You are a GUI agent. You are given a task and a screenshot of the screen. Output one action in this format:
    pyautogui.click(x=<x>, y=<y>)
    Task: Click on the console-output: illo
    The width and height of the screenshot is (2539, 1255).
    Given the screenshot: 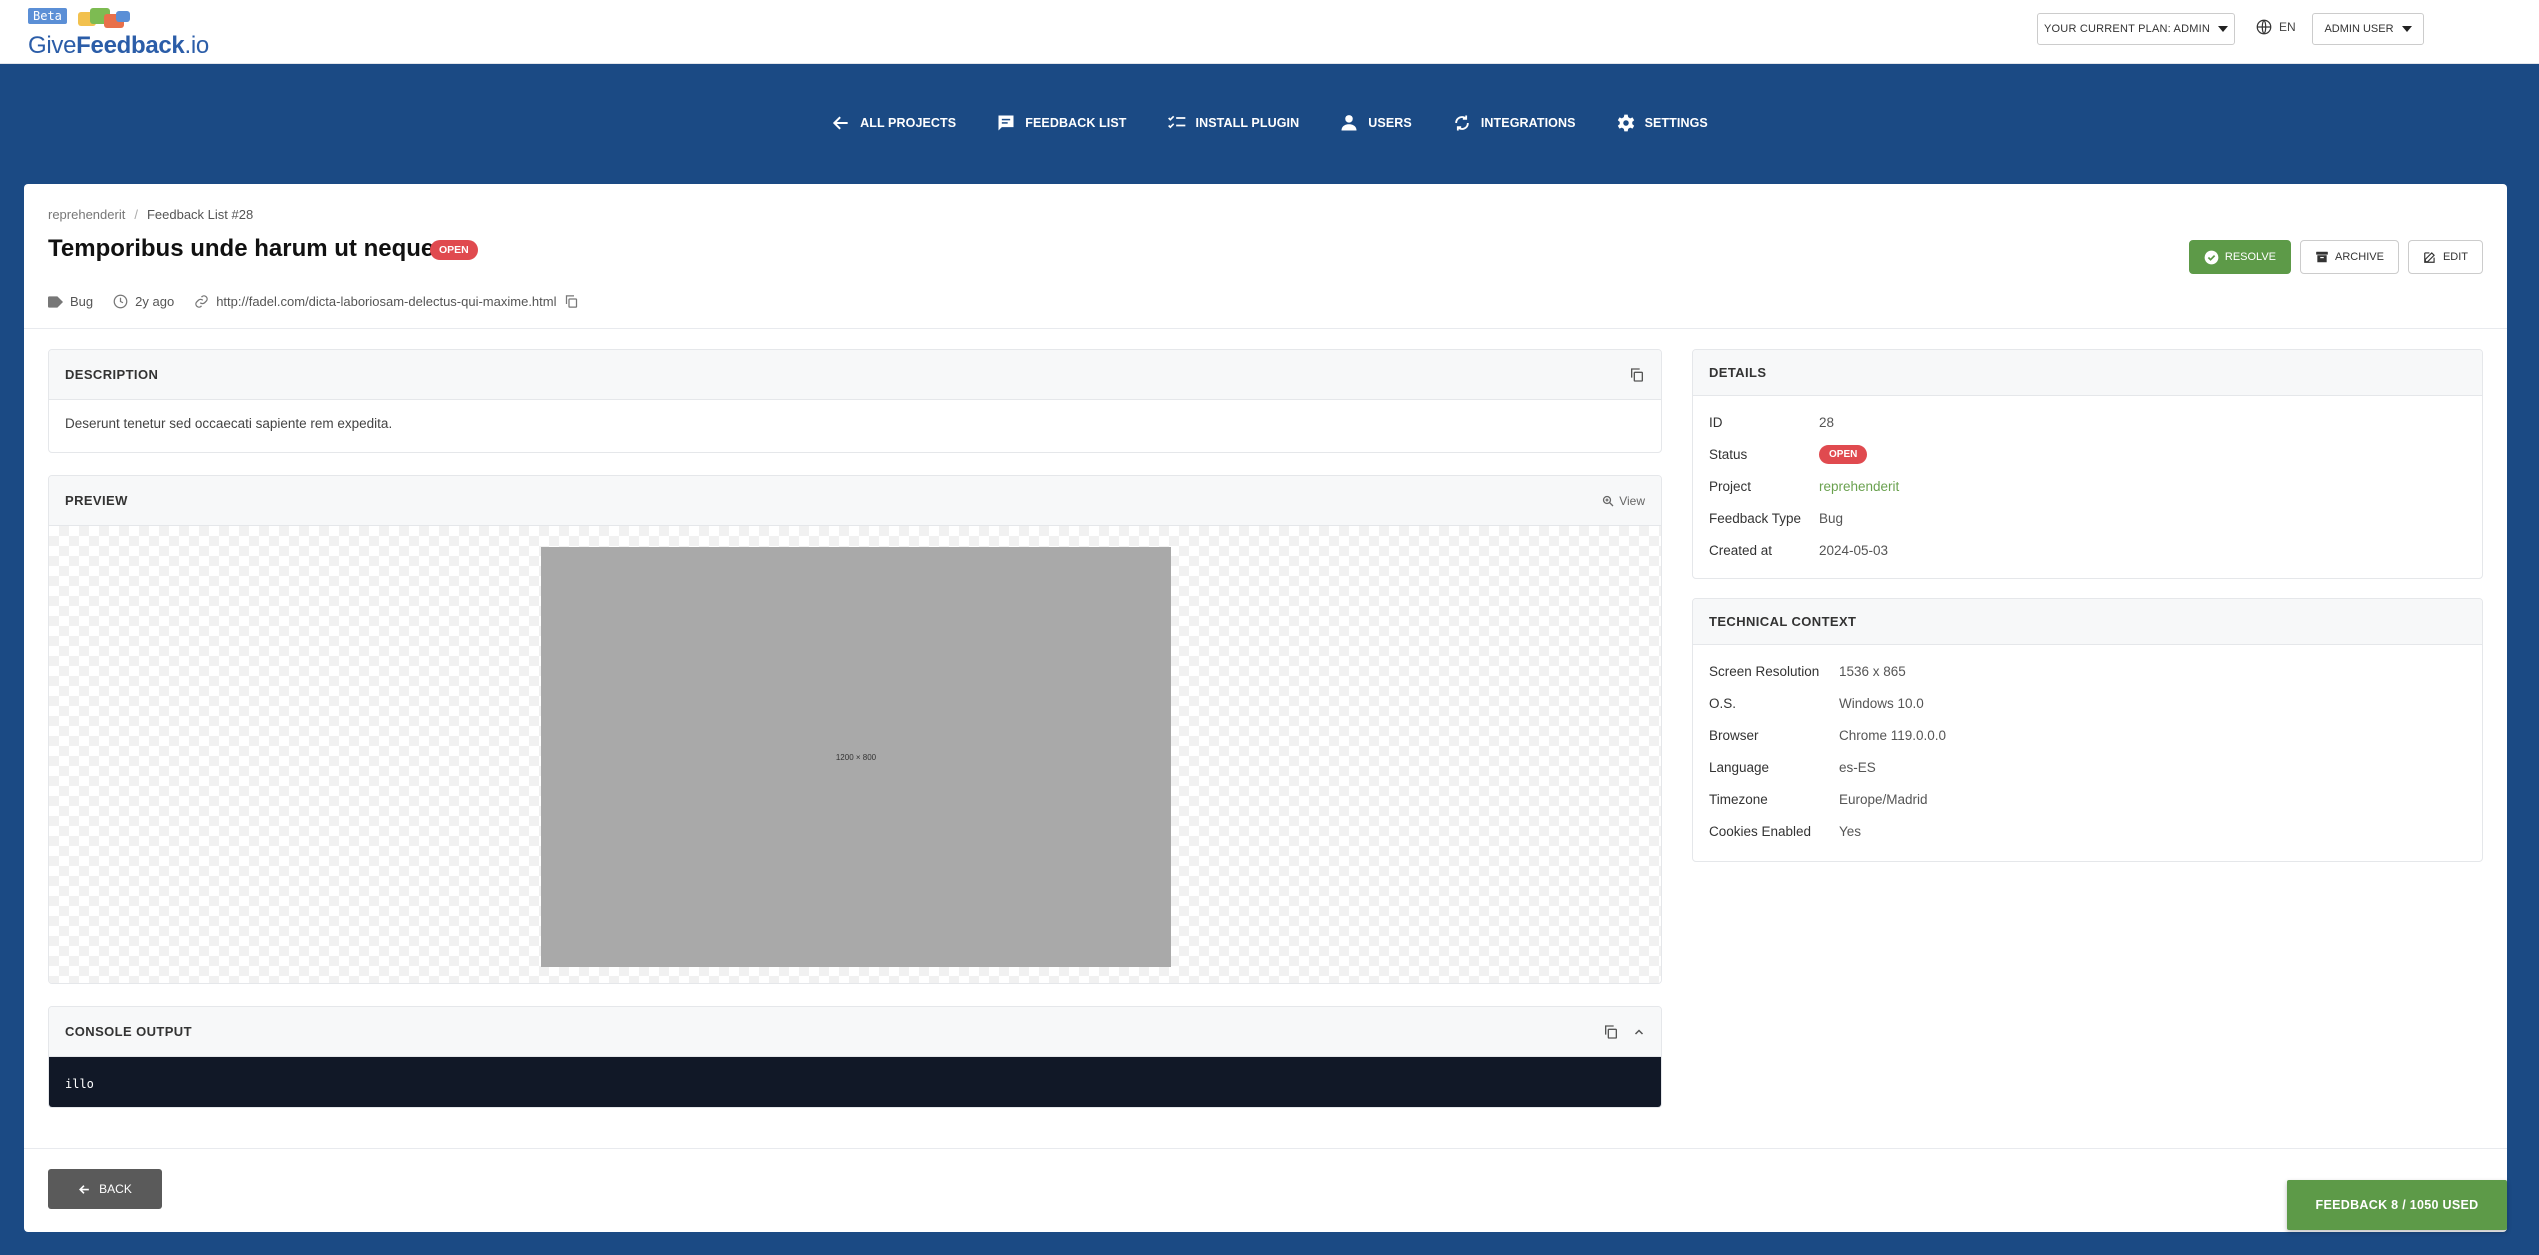 What is the action you would take?
    pyautogui.click(x=855, y=1082)
    